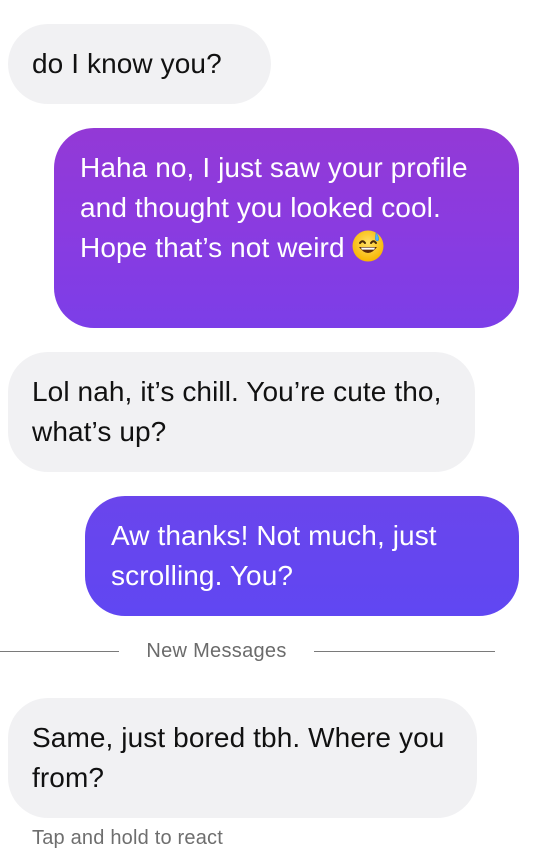 This screenshot has height=857, width=535. I want to click on message-text: do I know you?, so click(127, 63).